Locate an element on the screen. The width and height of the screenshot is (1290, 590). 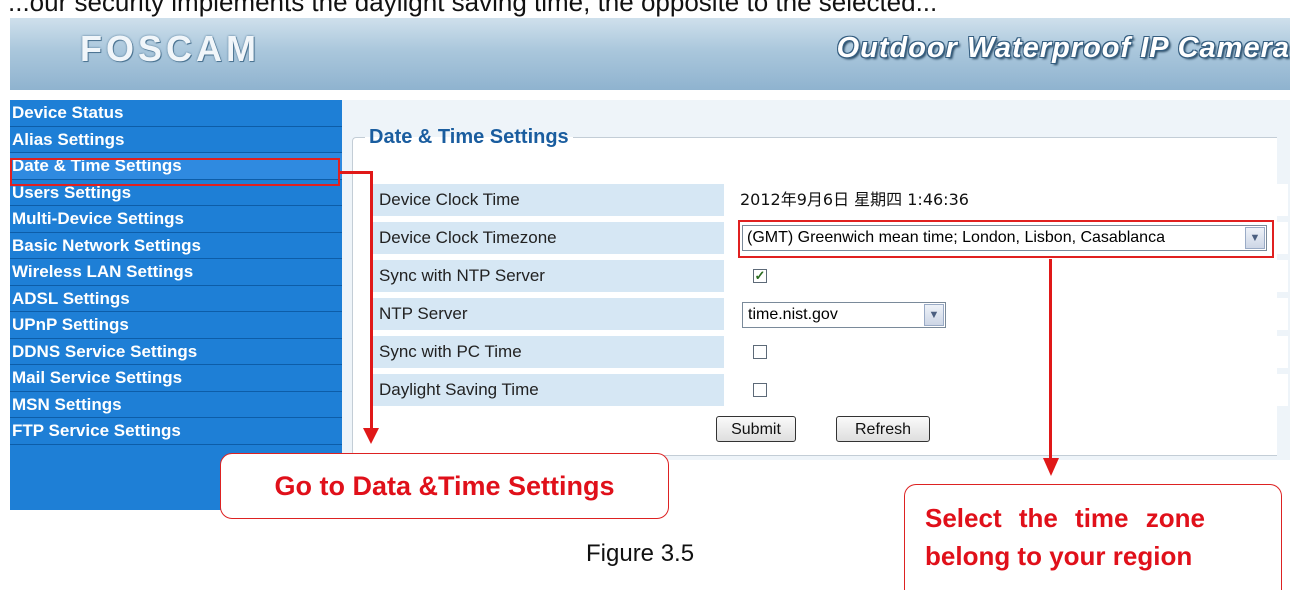
sidebar-item-ftp-service-settings: FTP Service Settings is located at coordinates (176, 431).